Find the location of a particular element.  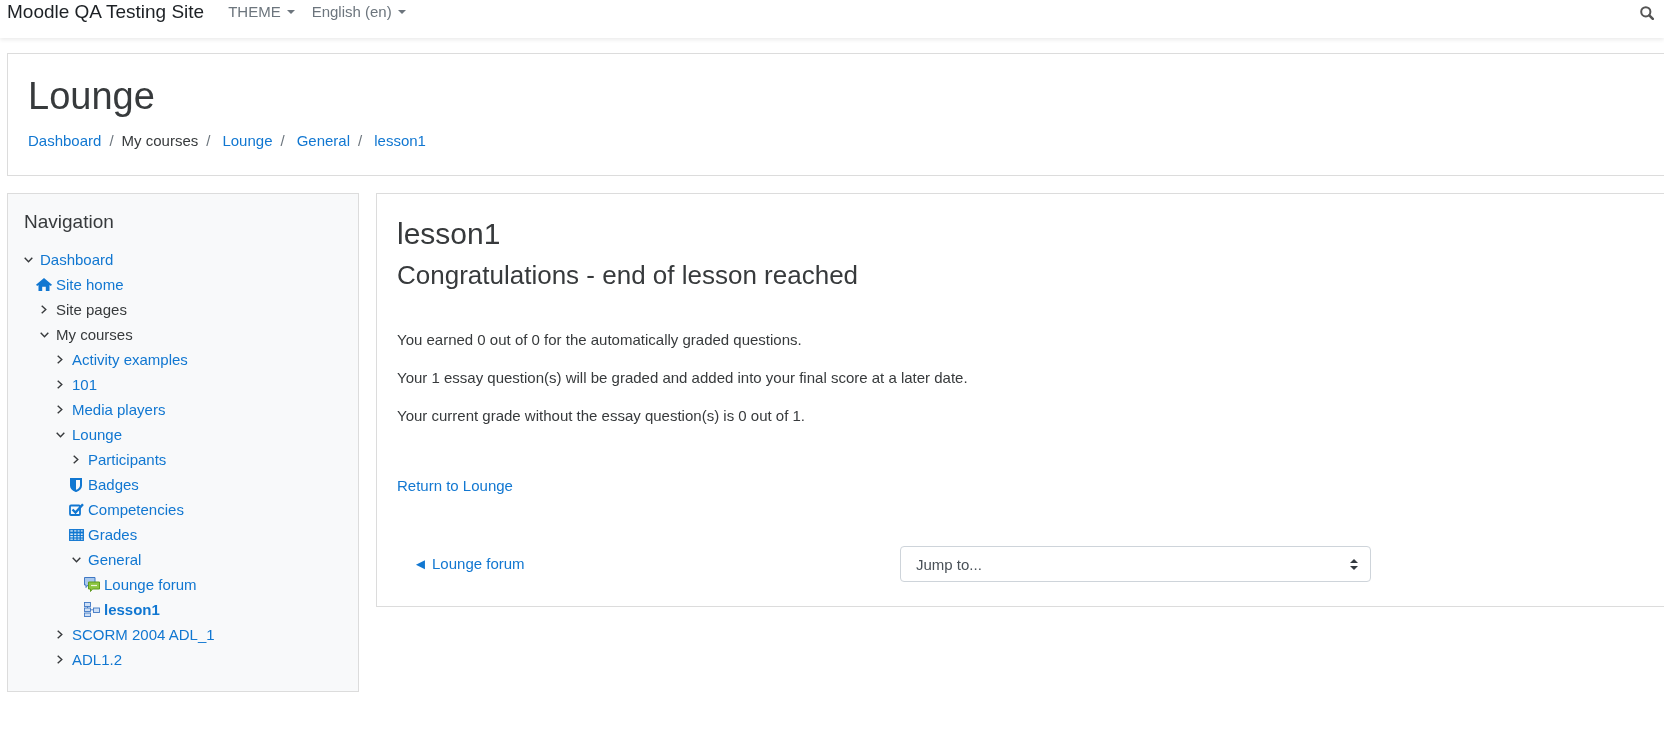

table-icon is located at coordinates (76, 534).